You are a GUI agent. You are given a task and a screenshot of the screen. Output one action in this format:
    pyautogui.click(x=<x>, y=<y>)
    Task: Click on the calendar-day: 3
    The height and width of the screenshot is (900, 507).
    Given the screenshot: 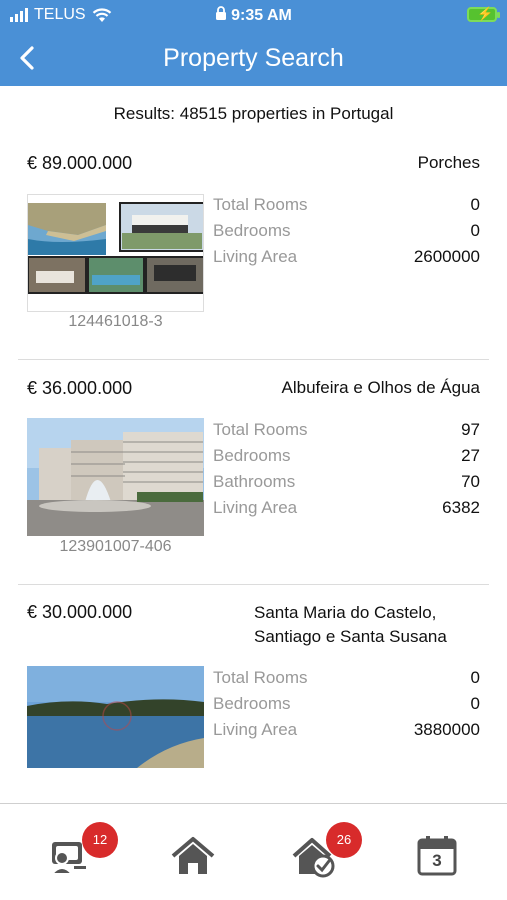 What is the action you would take?
    pyautogui.click(x=437, y=860)
    